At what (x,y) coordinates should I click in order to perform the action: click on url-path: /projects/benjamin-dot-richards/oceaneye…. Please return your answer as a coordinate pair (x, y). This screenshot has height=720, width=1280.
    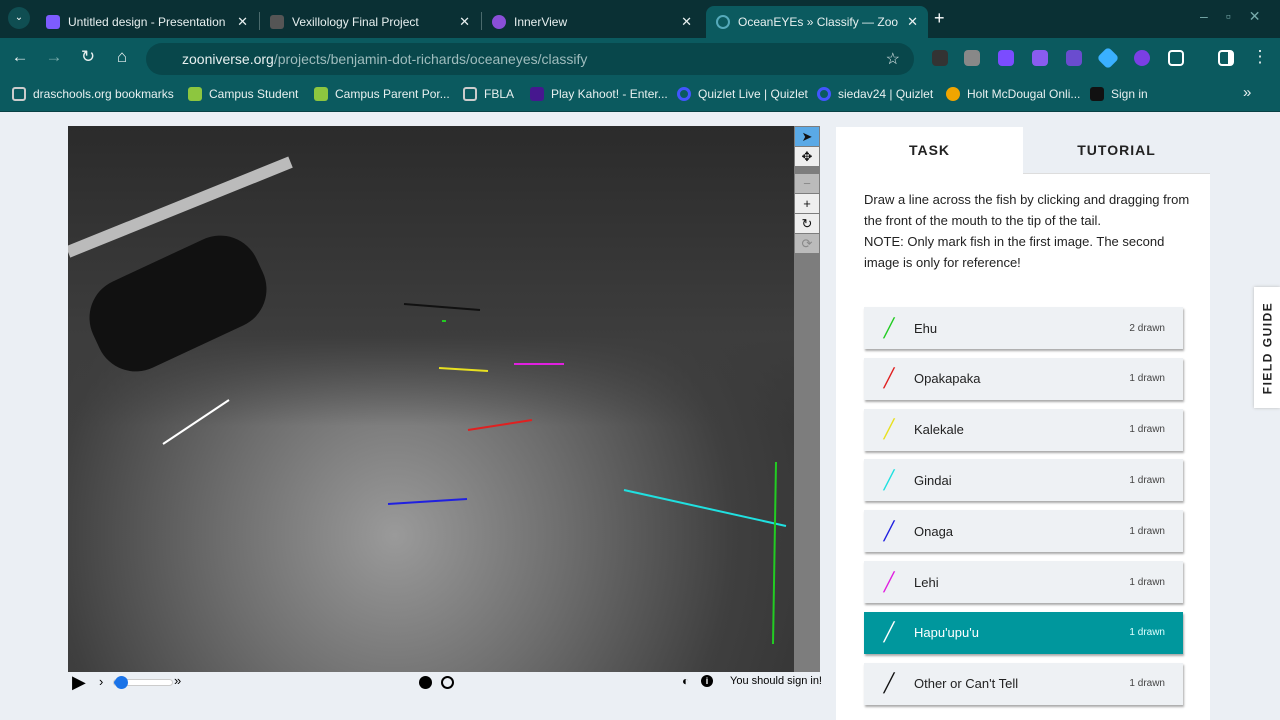
    Looking at the image, I should click on (430, 59).